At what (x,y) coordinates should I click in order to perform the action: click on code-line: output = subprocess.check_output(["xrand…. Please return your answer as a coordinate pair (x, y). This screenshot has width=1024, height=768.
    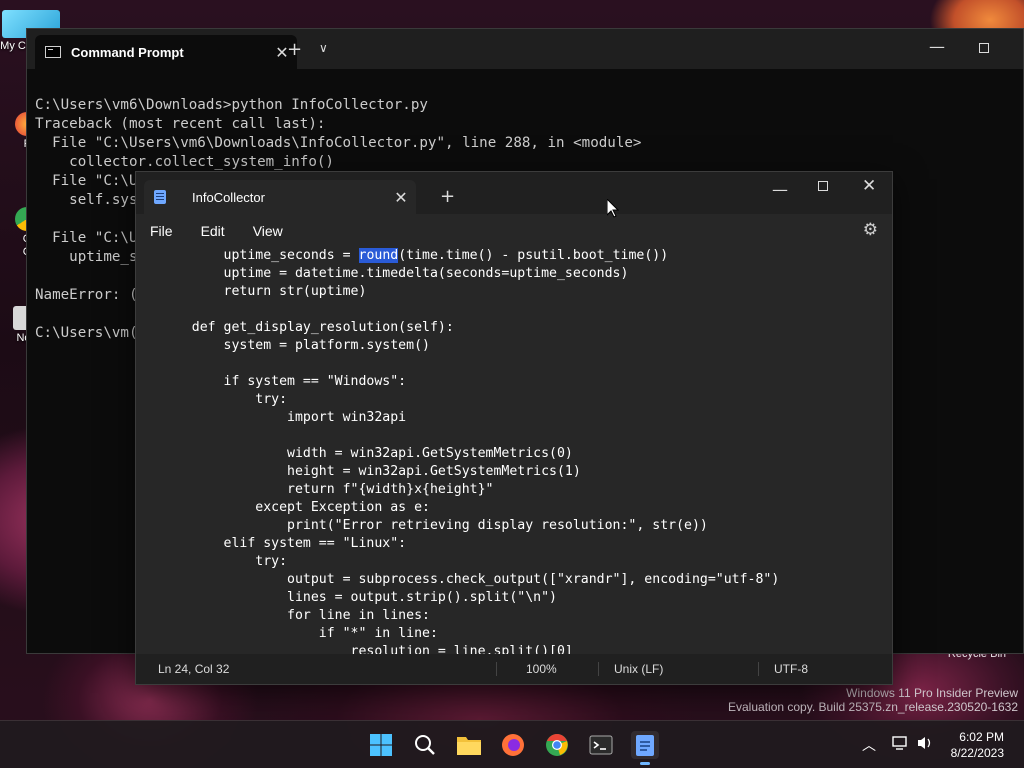
    Looking at the image, I should click on (469, 580).